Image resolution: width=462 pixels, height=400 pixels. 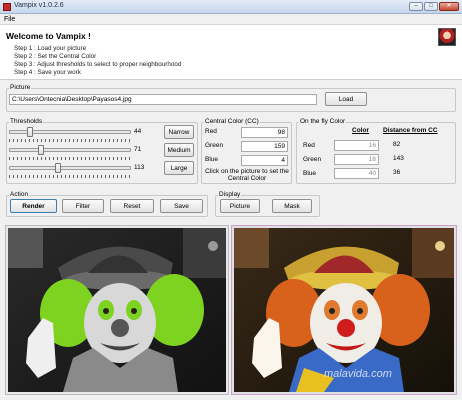 What do you see at coordinates (19, 194) in the screenshot?
I see `action-group-label: Action` at bounding box center [19, 194].